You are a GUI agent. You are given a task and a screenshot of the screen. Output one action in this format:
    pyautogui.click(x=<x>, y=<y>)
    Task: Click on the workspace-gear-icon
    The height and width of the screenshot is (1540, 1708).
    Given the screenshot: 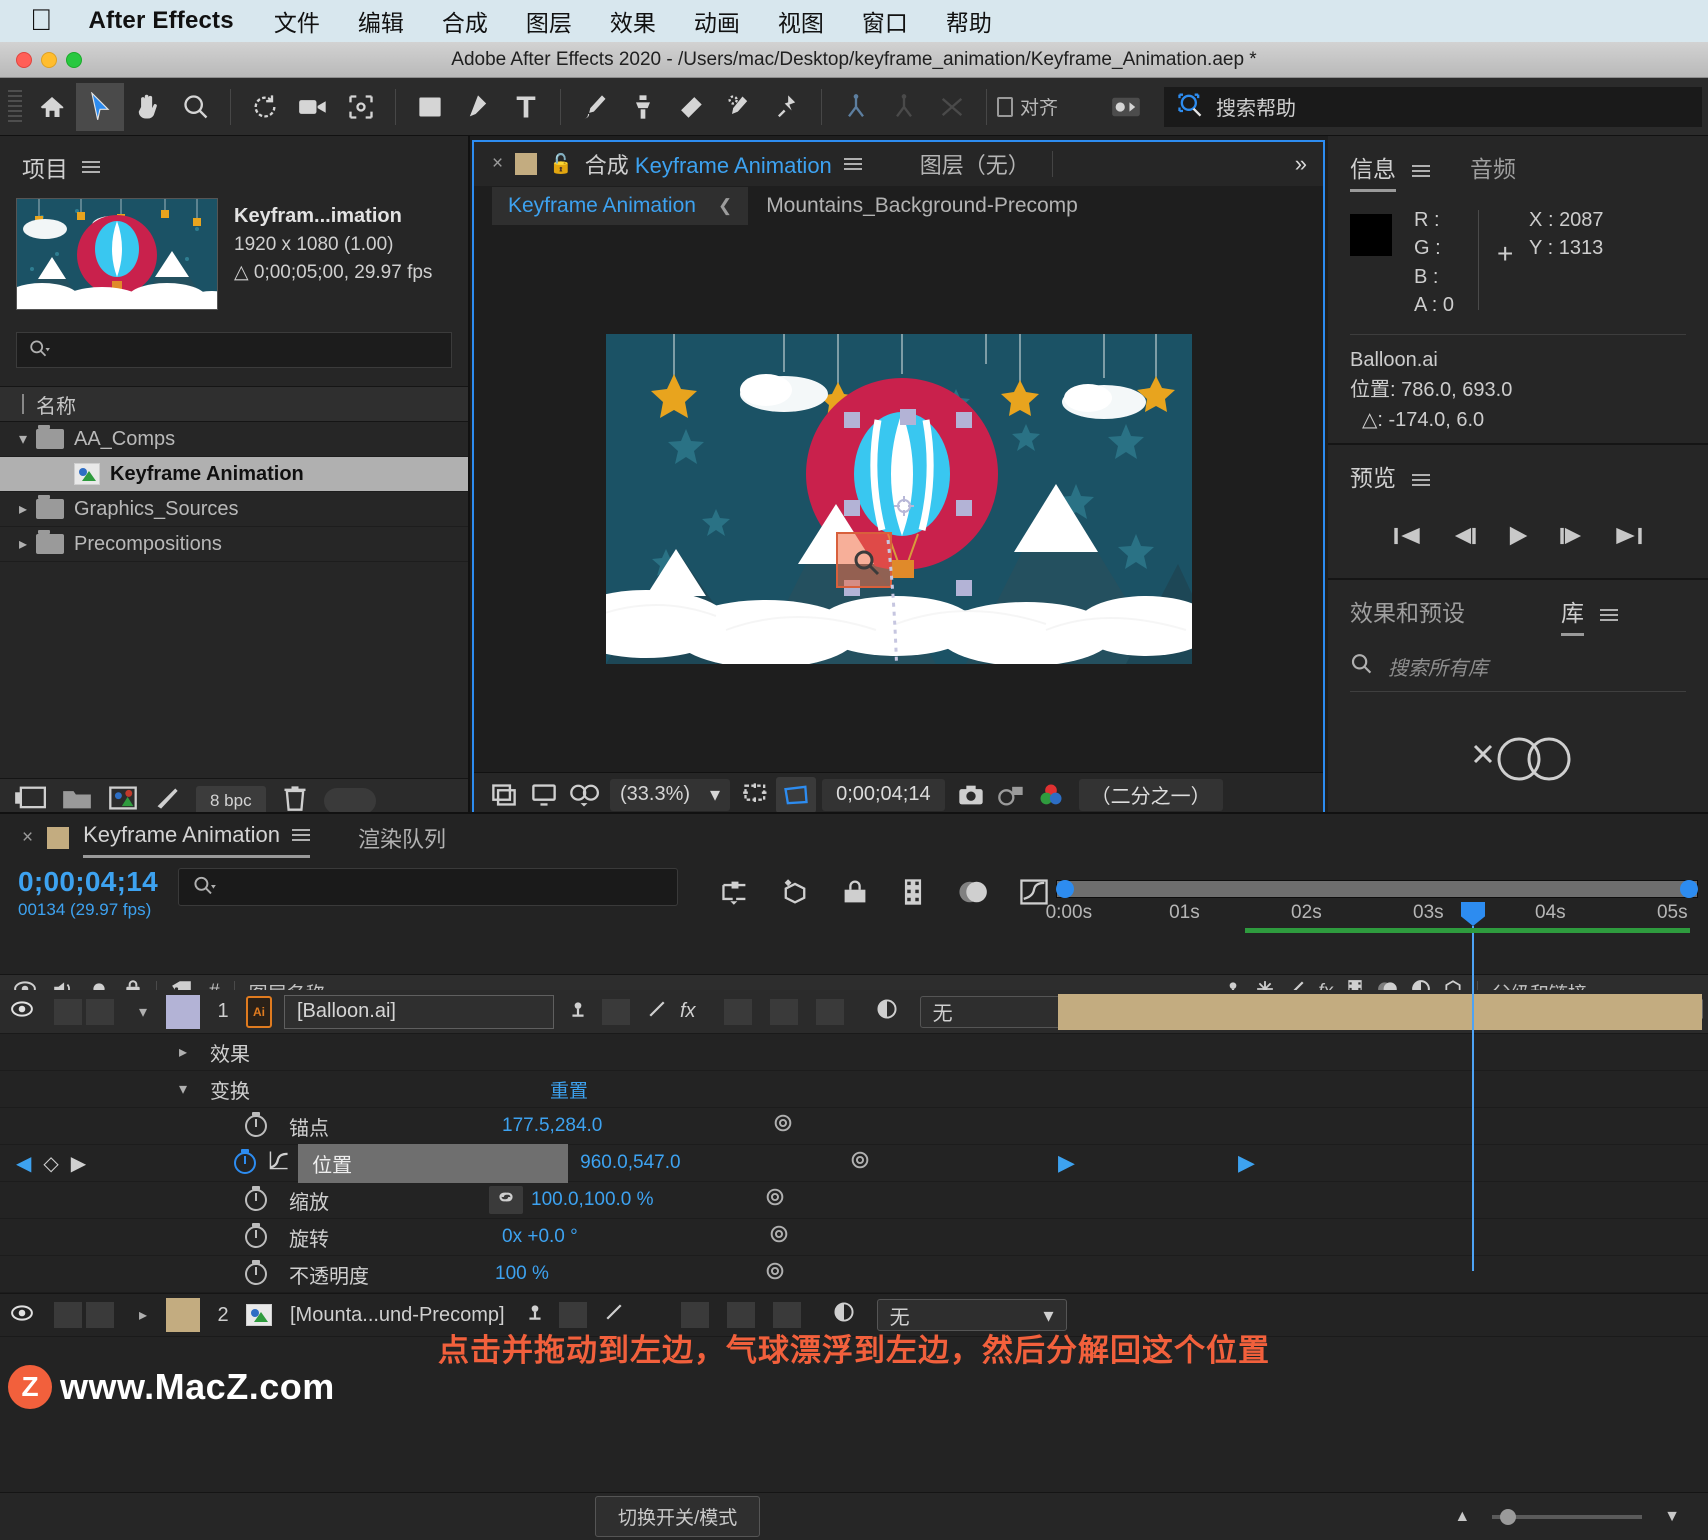 What is the action you would take?
    pyautogui.click(x=1126, y=107)
    